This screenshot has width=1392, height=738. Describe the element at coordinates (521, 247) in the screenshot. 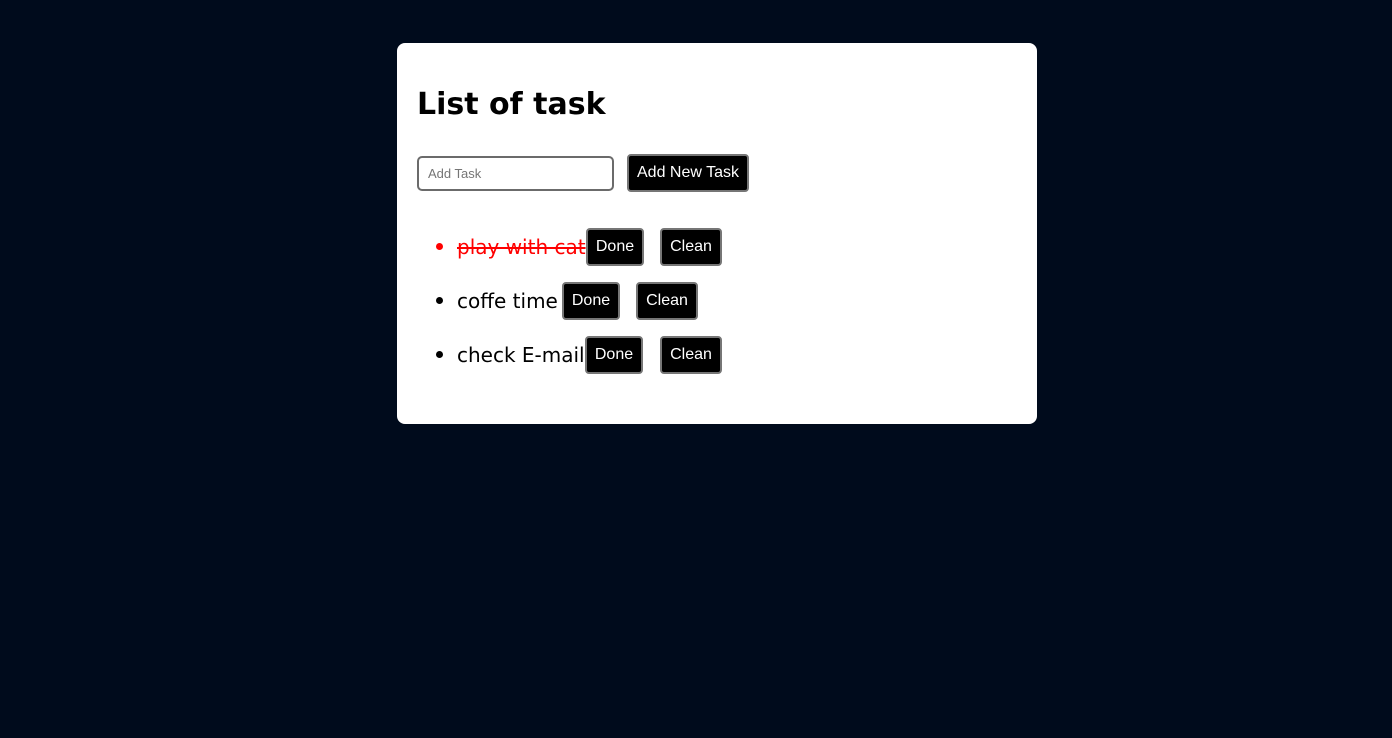

I see `task-label: play with cat` at that location.